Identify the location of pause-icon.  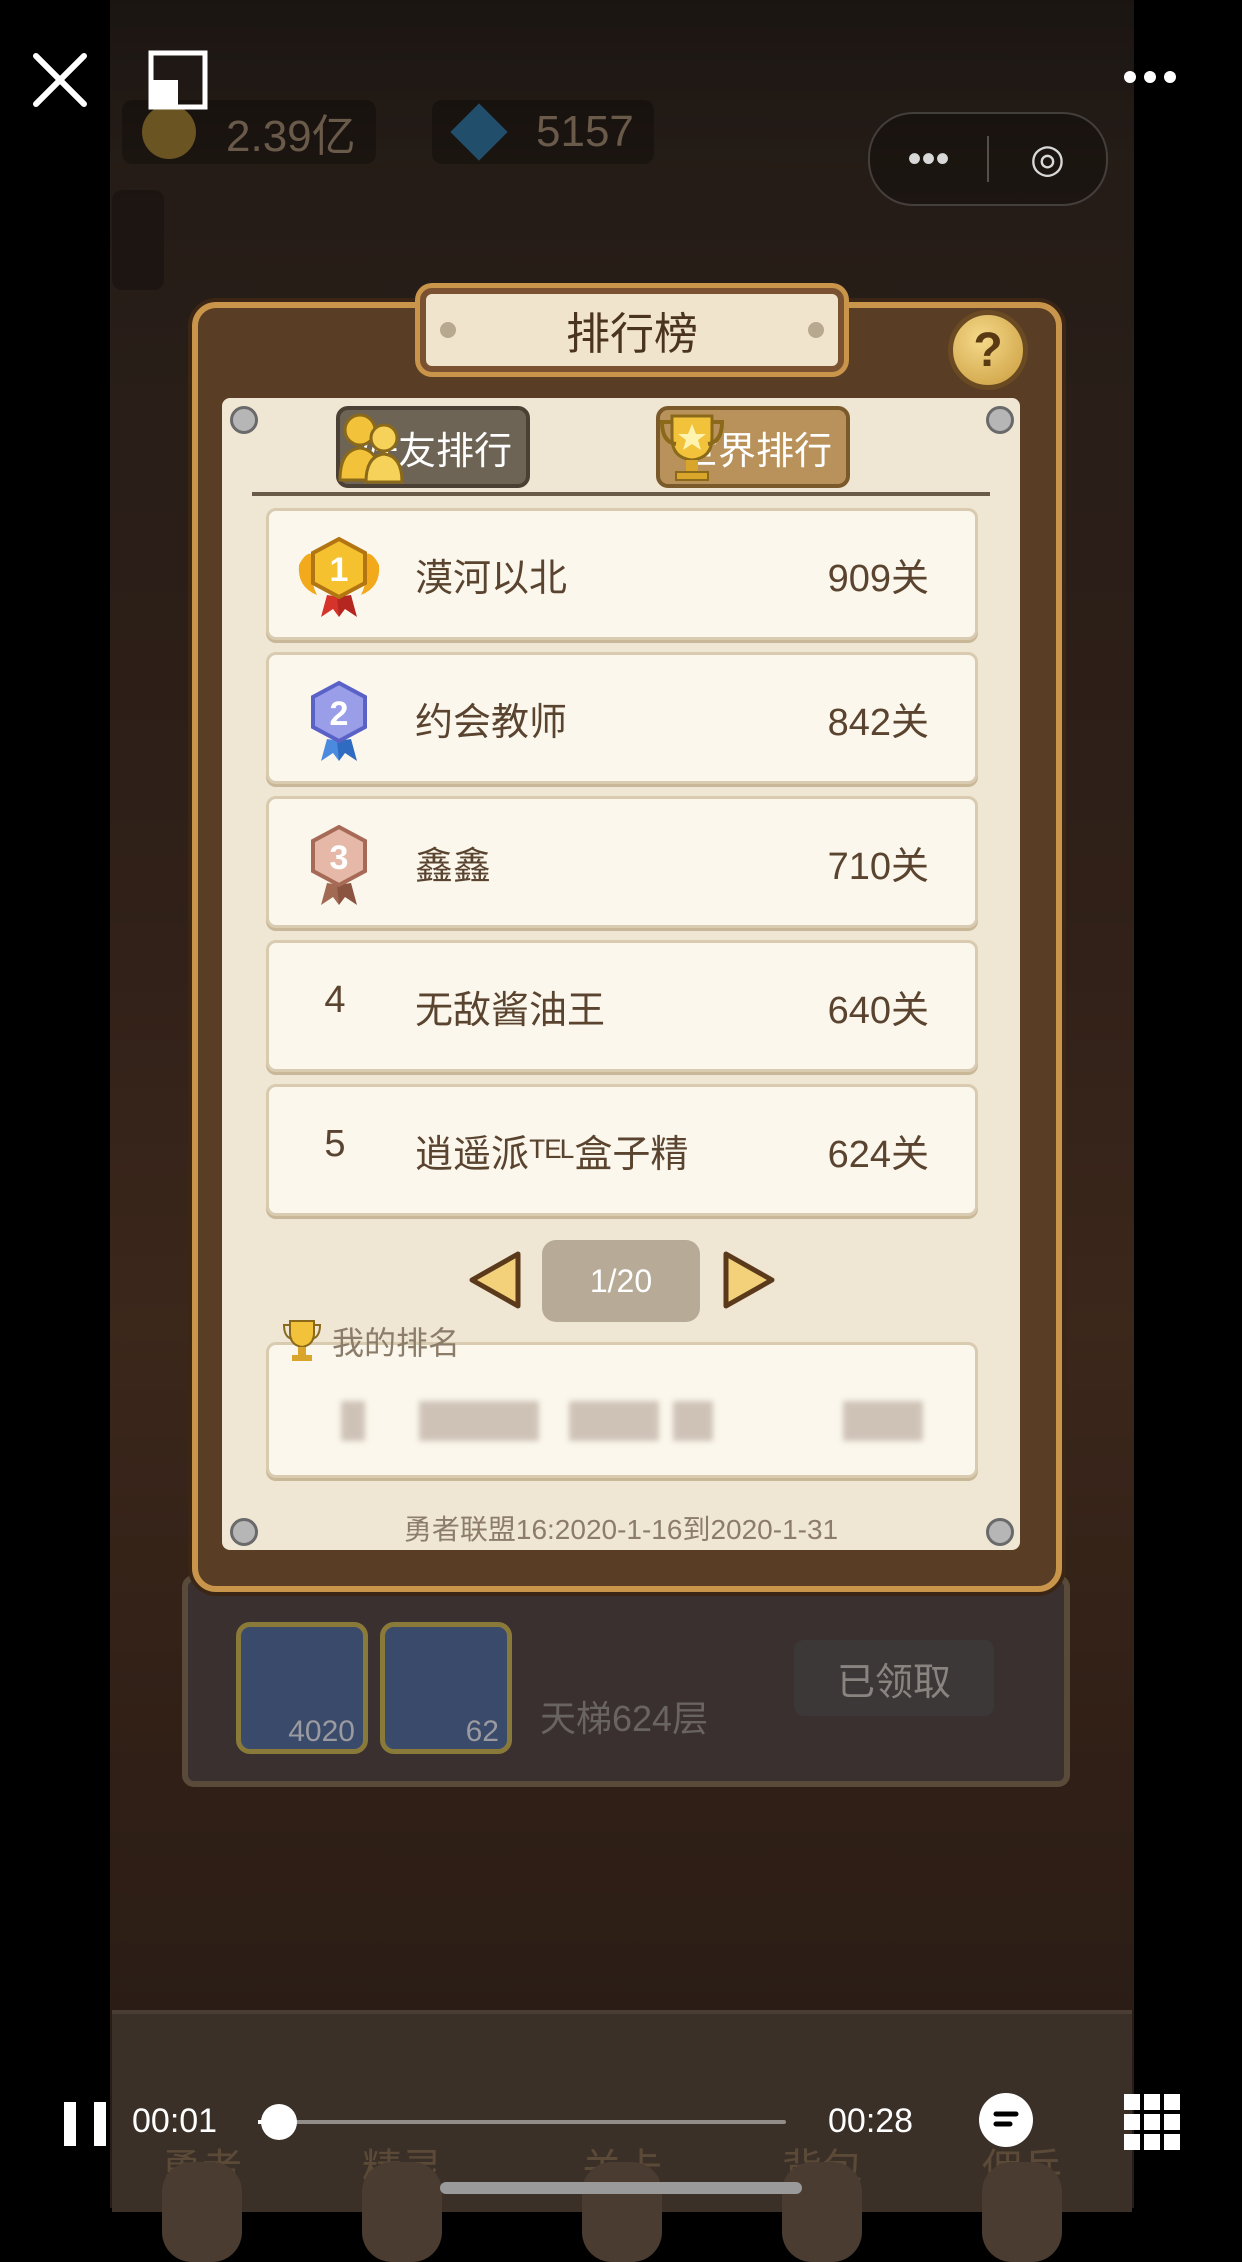
(85, 2124).